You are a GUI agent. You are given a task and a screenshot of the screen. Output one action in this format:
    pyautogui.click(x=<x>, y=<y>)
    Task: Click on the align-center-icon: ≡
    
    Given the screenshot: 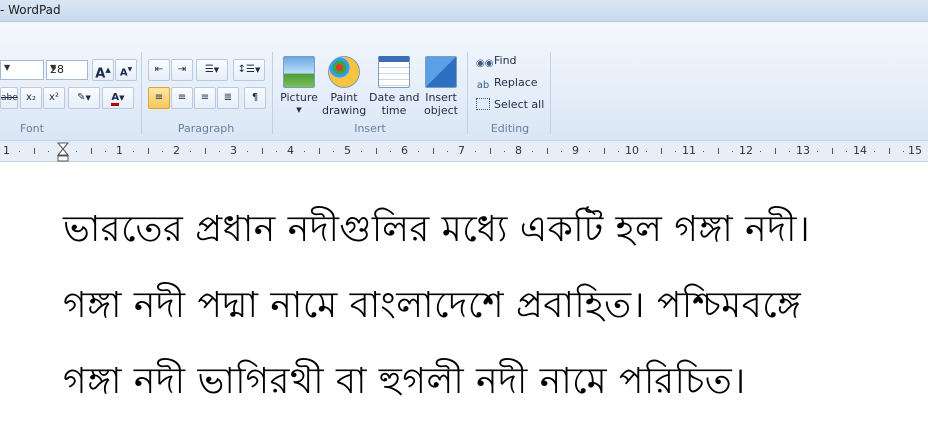 What is the action you would take?
    pyautogui.click(x=182, y=97)
    